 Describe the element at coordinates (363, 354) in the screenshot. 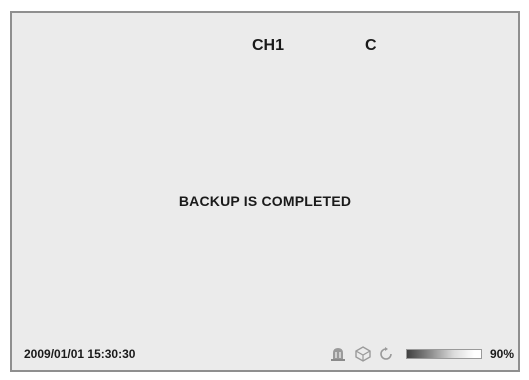

I see `network-icon` at that location.